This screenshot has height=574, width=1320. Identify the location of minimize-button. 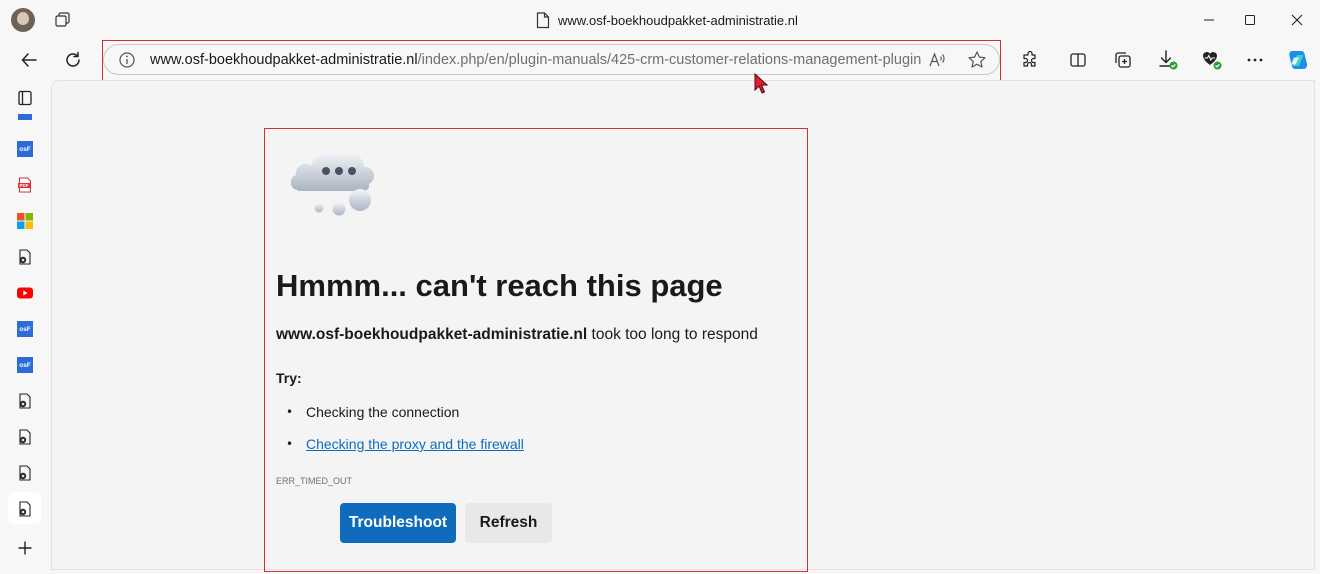
(1209, 20).